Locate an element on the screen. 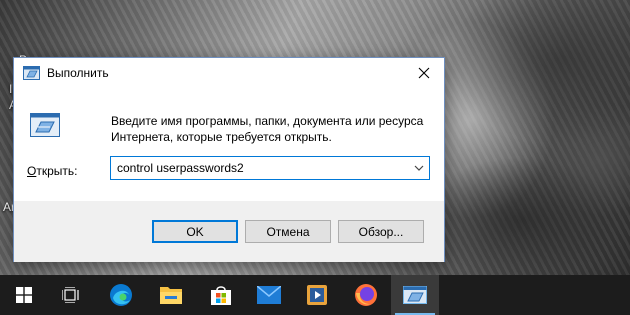  dialog-titlebar: Выполнить is located at coordinates (229, 73).